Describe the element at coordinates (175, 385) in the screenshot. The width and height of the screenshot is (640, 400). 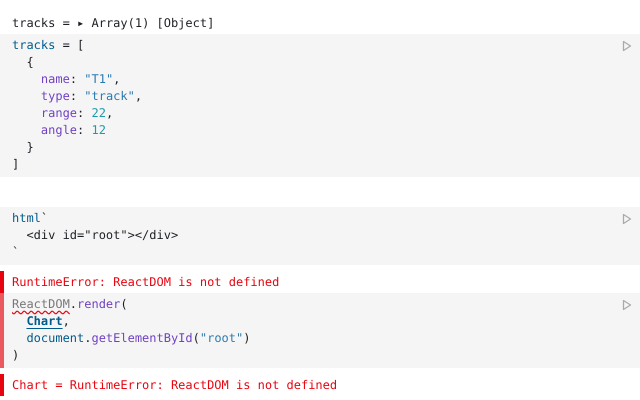
I see `error-message: Chart = RuntimeError: ReactDOM is not defined` at that location.